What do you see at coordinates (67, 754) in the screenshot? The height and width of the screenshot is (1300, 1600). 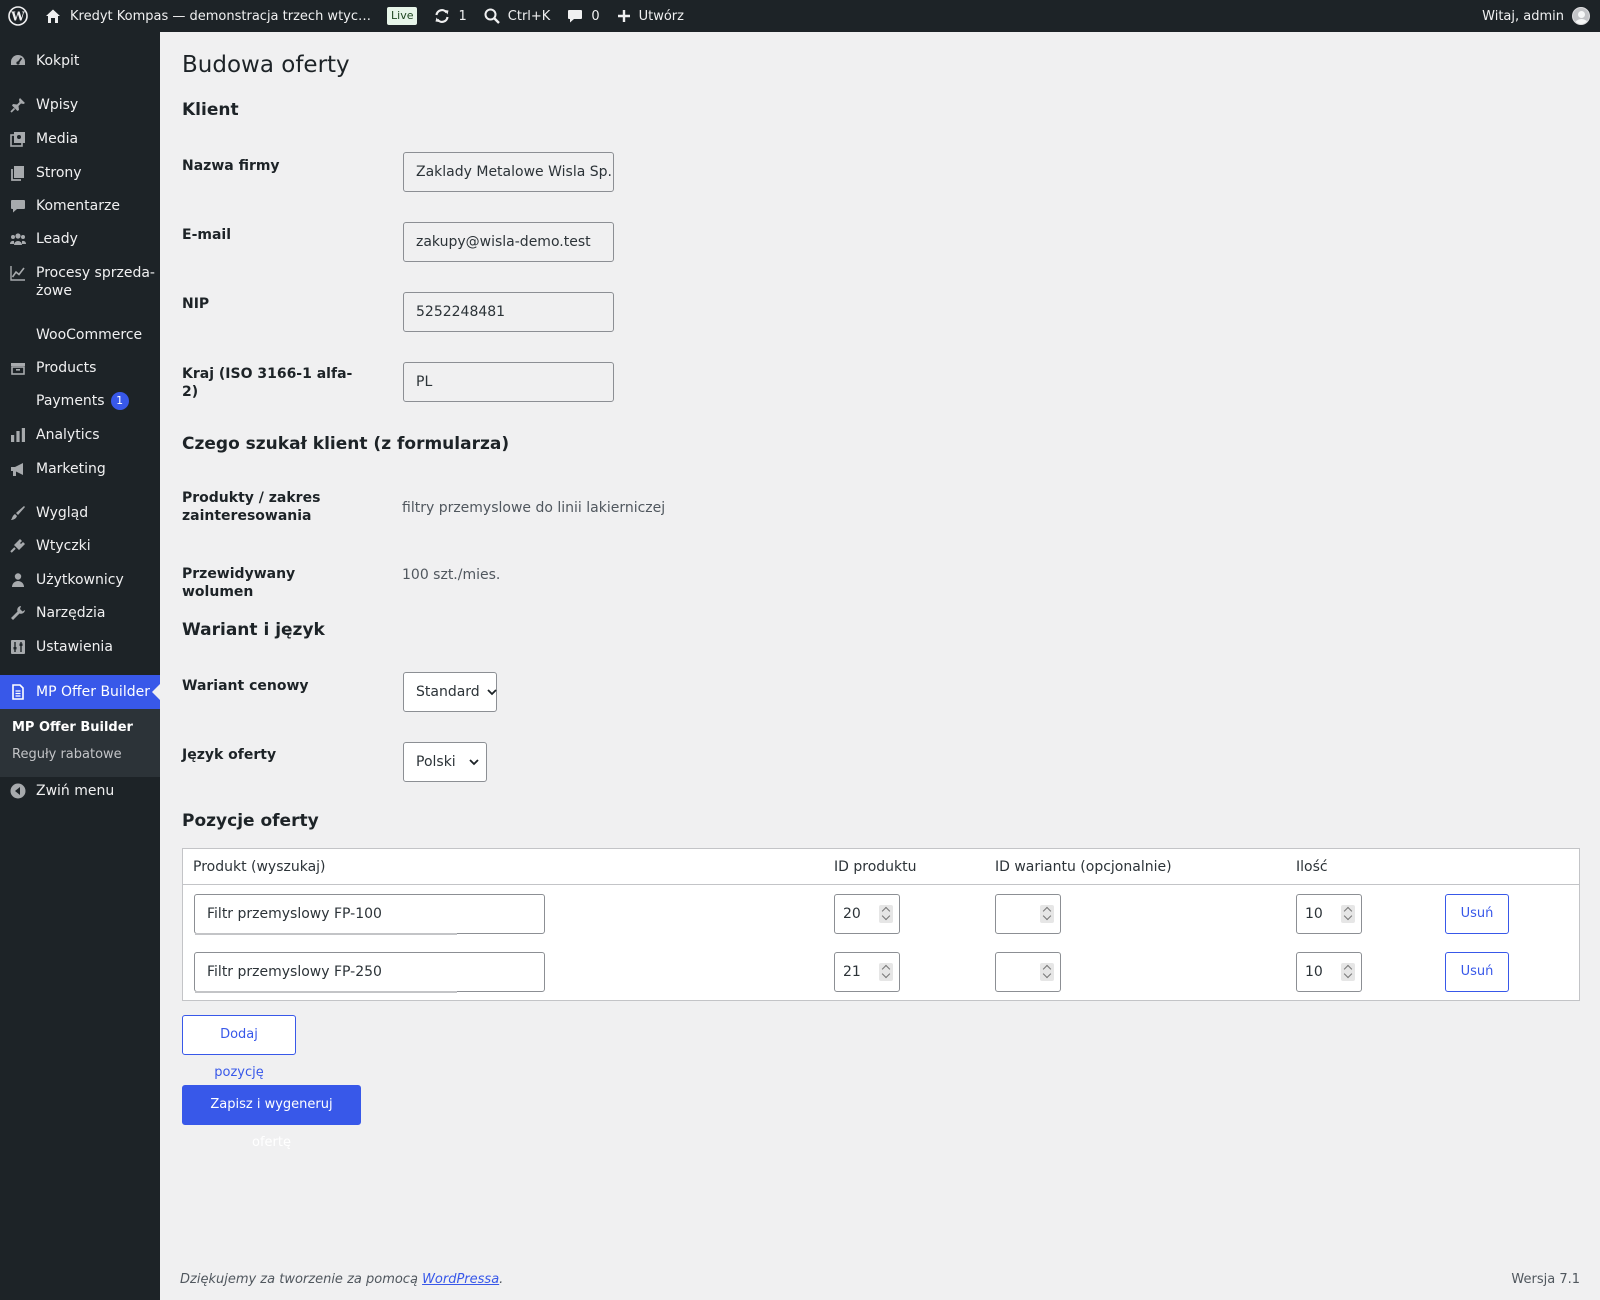 I see `submenu-item-reguly-rabatowe: Reguły rabatowe` at bounding box center [67, 754].